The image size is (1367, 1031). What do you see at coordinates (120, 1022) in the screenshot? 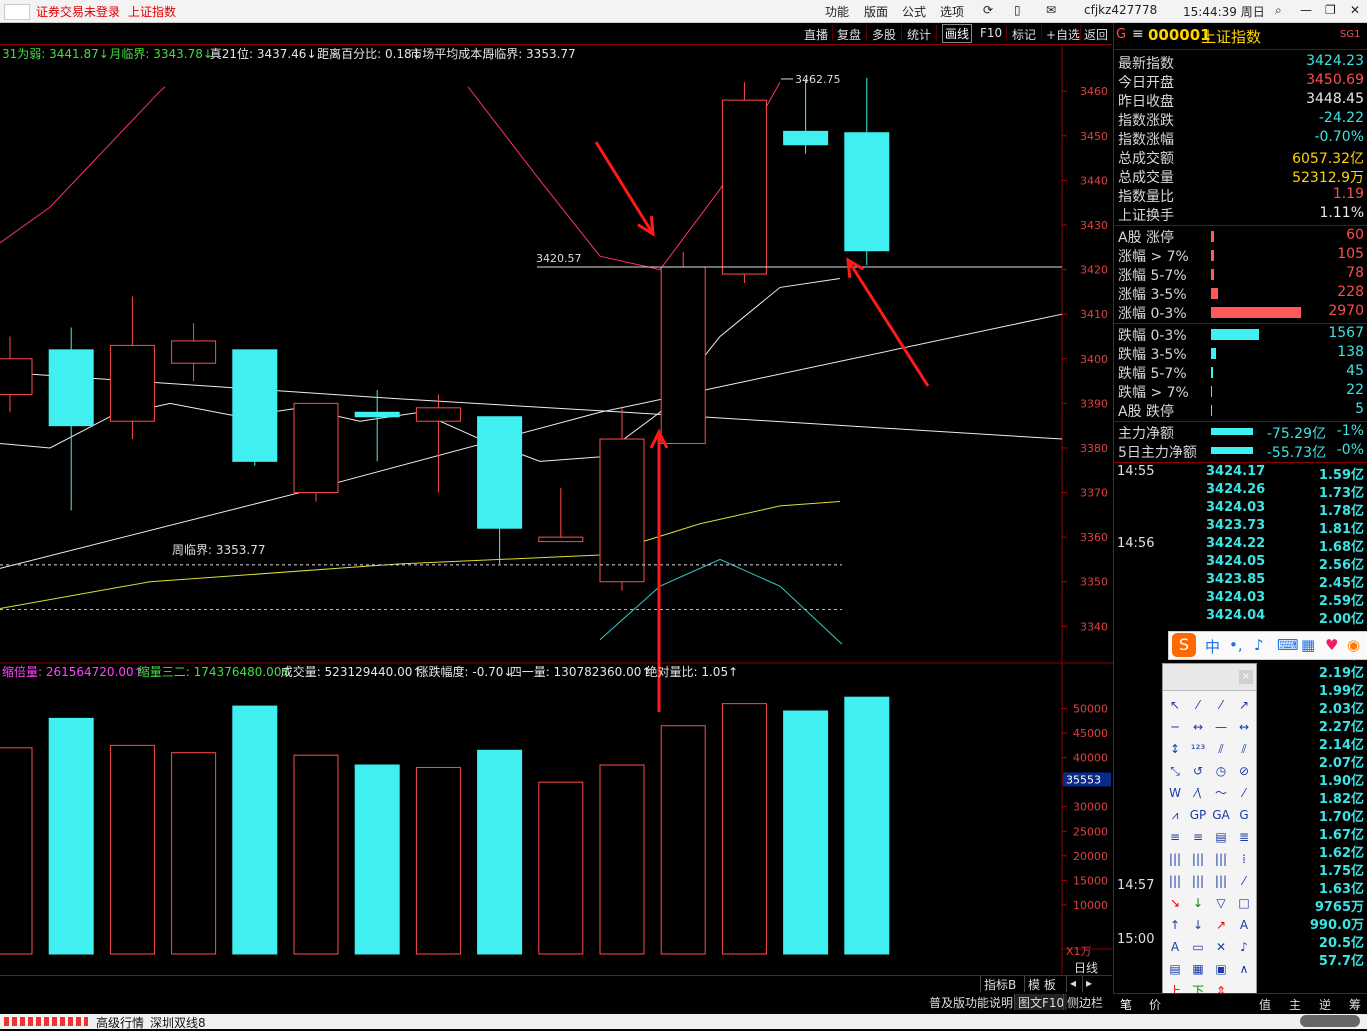
I see `status-advanced: 高级行情` at bounding box center [120, 1022].